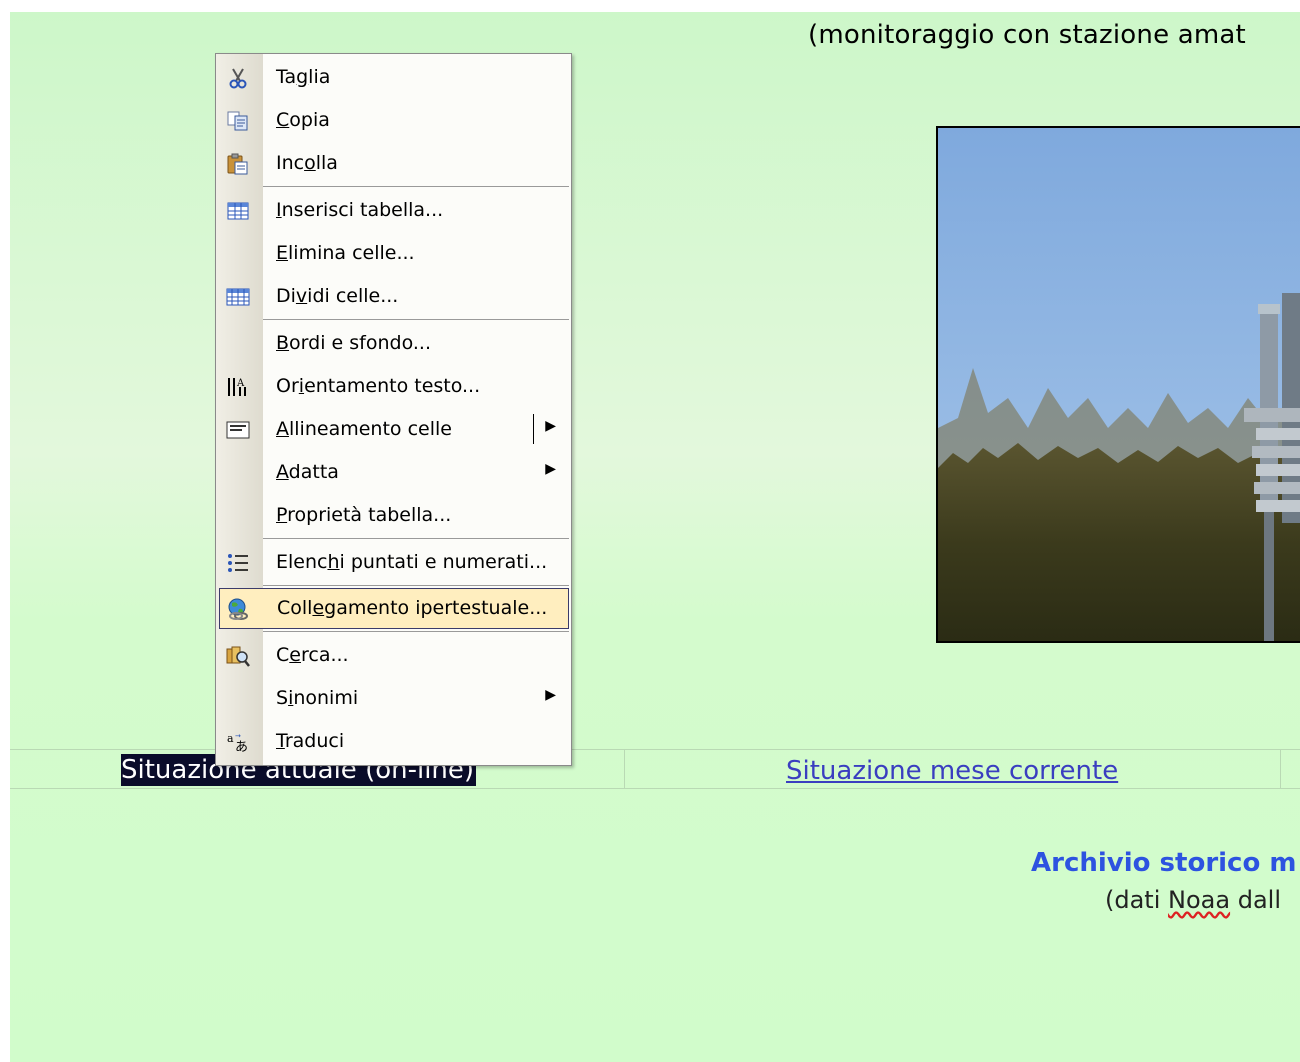  I want to click on copy-icon, so click(238, 121).